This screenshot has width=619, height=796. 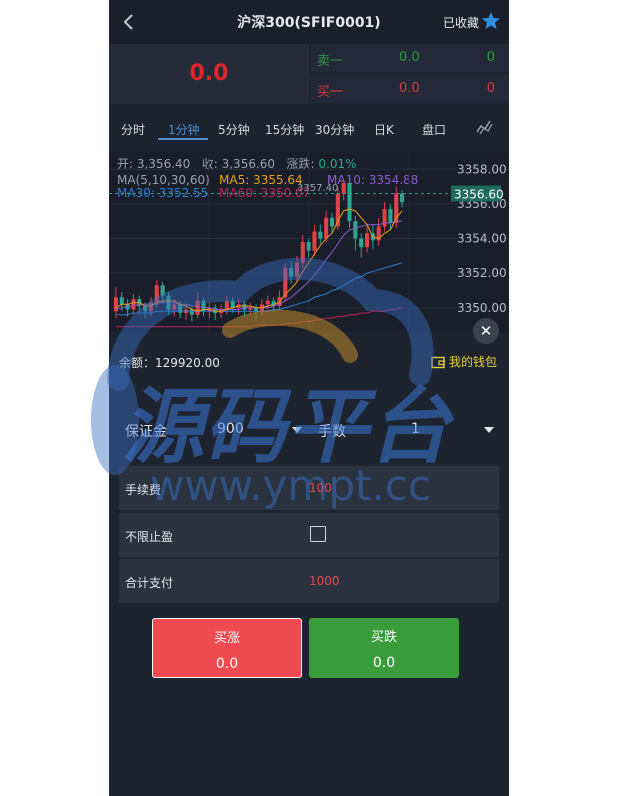 I want to click on ask-row: 卖一 0.0 0, so click(x=410, y=58).